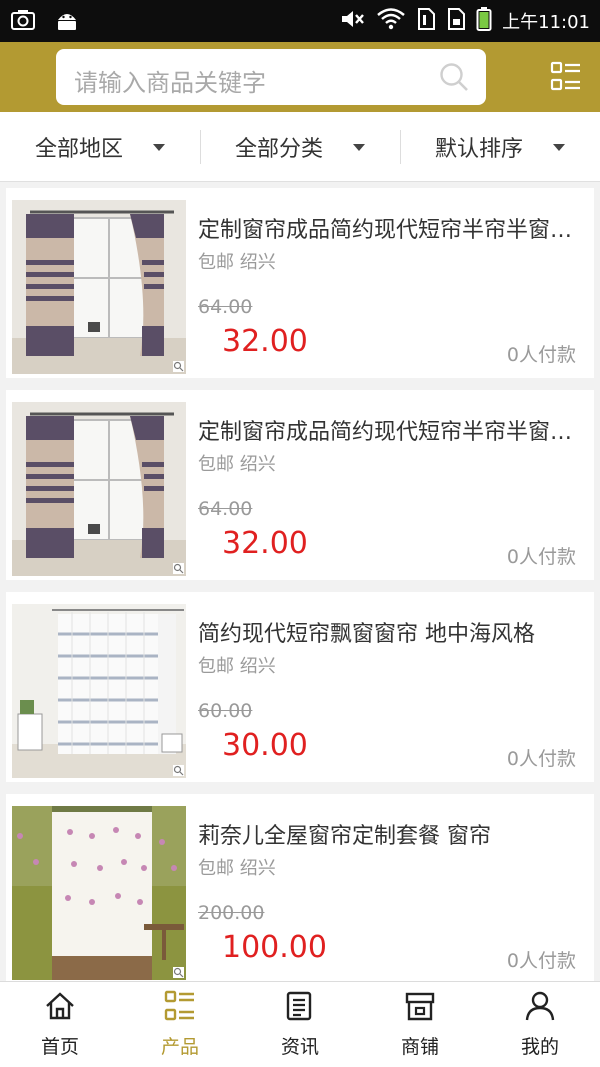 The image size is (600, 1067). Describe the element at coordinates (390, 834) in the screenshot. I see `product-title: 莉奈儿全屋窗帘定制套餐 窗帘` at that location.